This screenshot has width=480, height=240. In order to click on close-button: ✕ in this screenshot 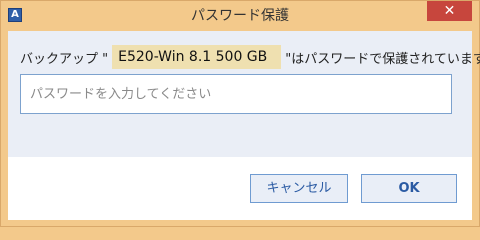, I will do `click(449, 11)`.